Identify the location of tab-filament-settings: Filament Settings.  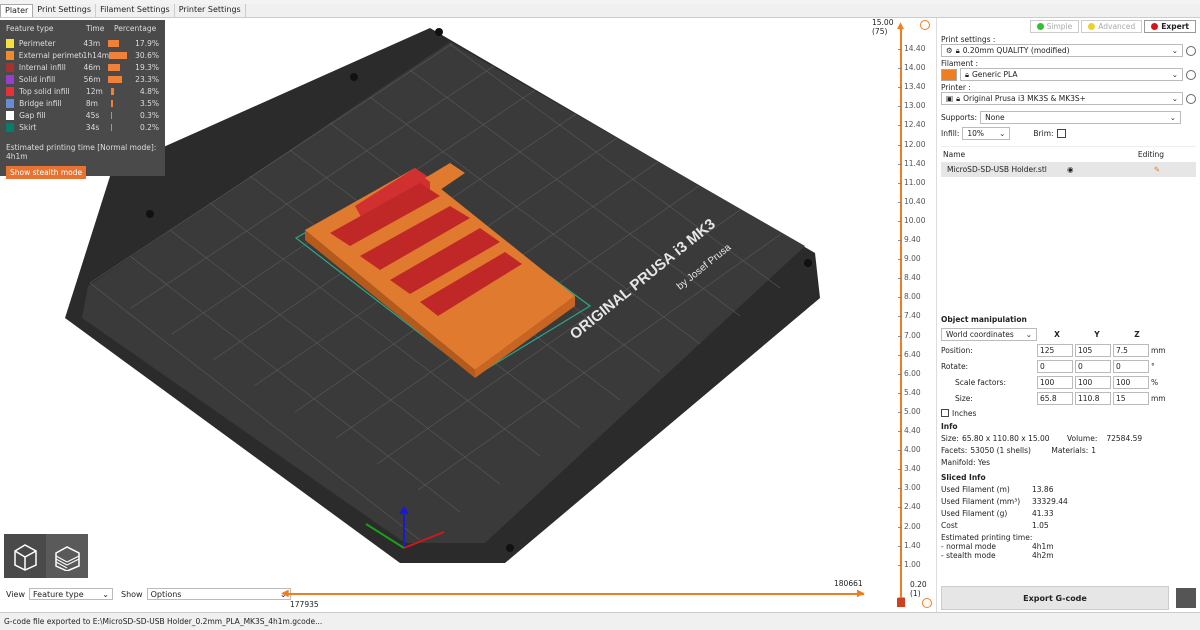
(135, 10).